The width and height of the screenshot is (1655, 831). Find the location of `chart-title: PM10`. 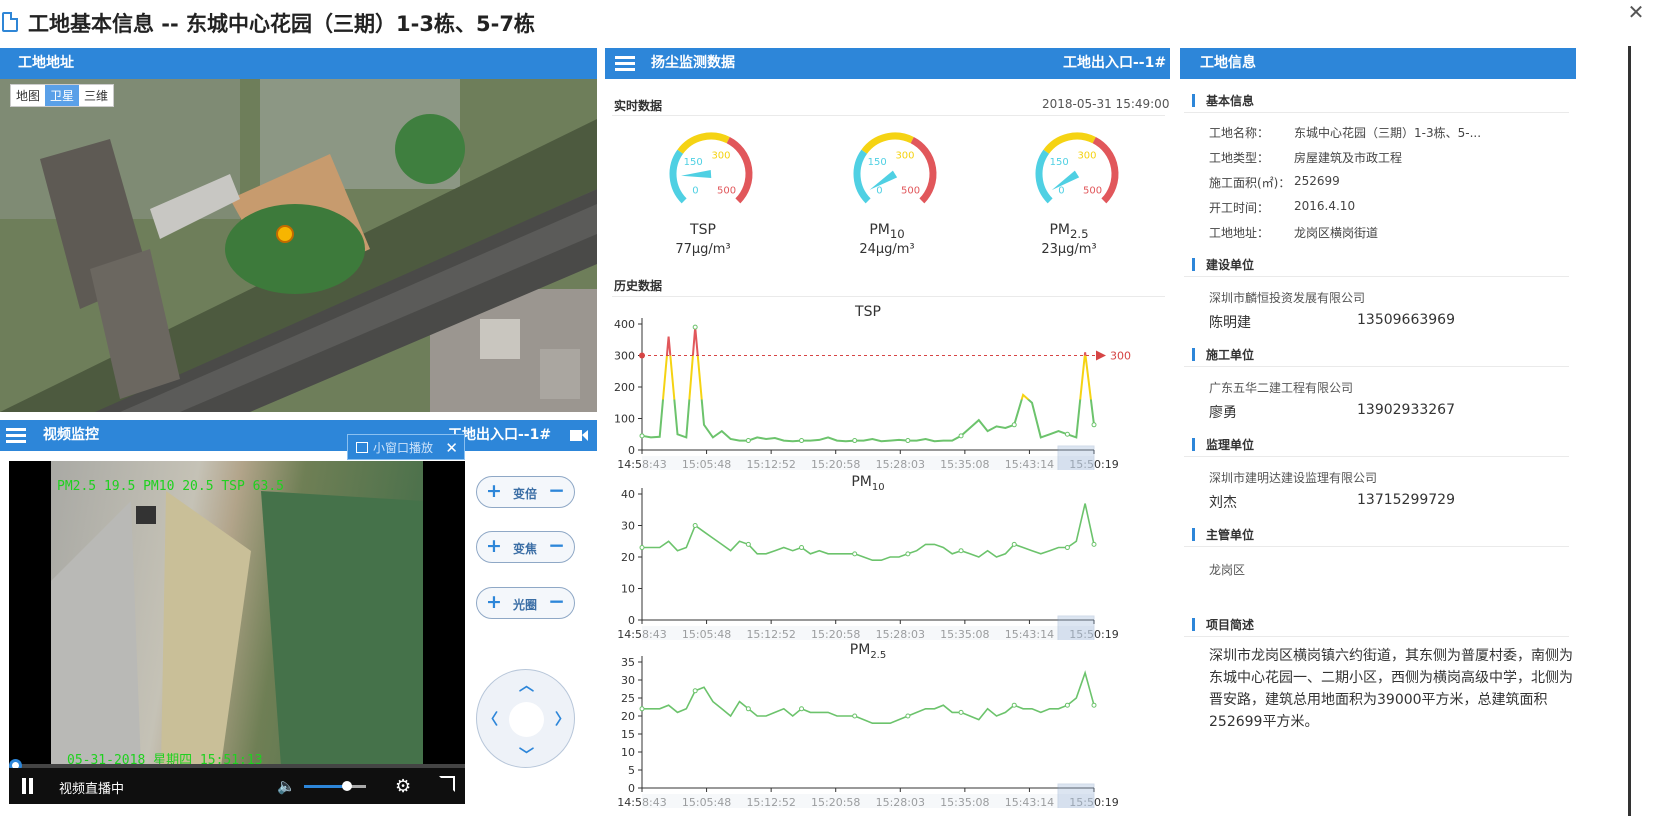

chart-title: PM10 is located at coordinates (867, 483).